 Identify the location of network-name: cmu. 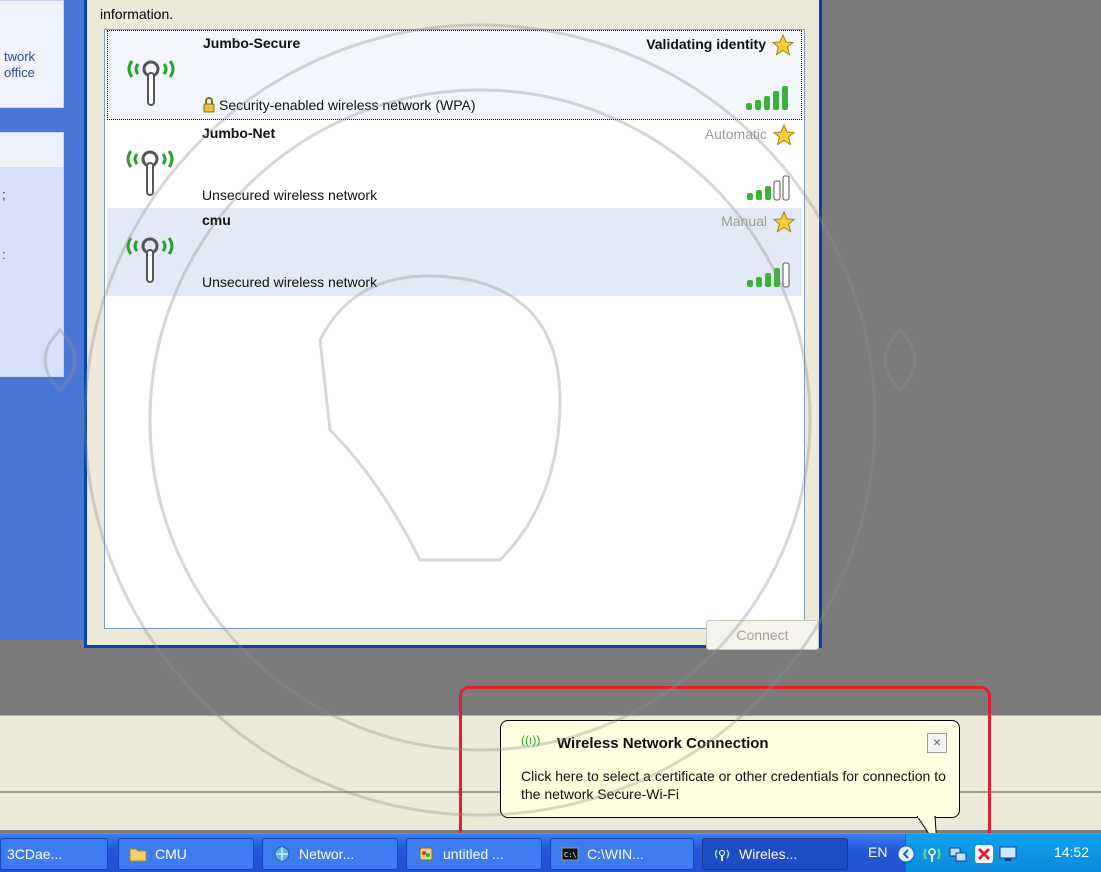
(216, 220).